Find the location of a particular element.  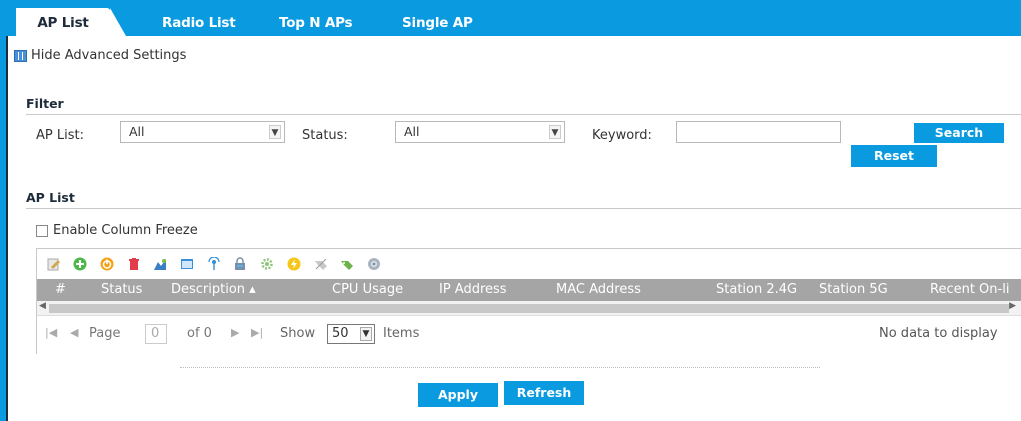

first-page-icon: |◀ is located at coordinates (51, 332).